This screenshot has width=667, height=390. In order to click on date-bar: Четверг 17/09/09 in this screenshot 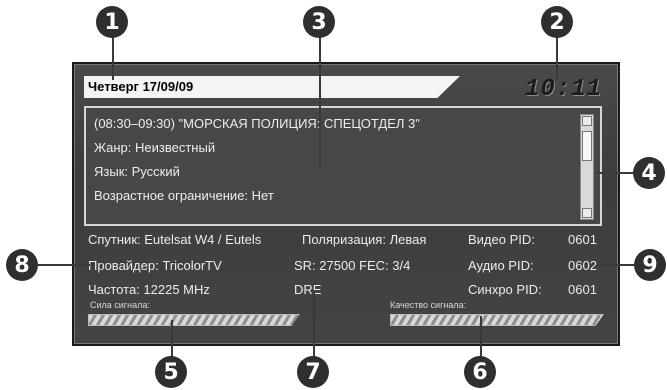, I will do `click(272, 87)`.